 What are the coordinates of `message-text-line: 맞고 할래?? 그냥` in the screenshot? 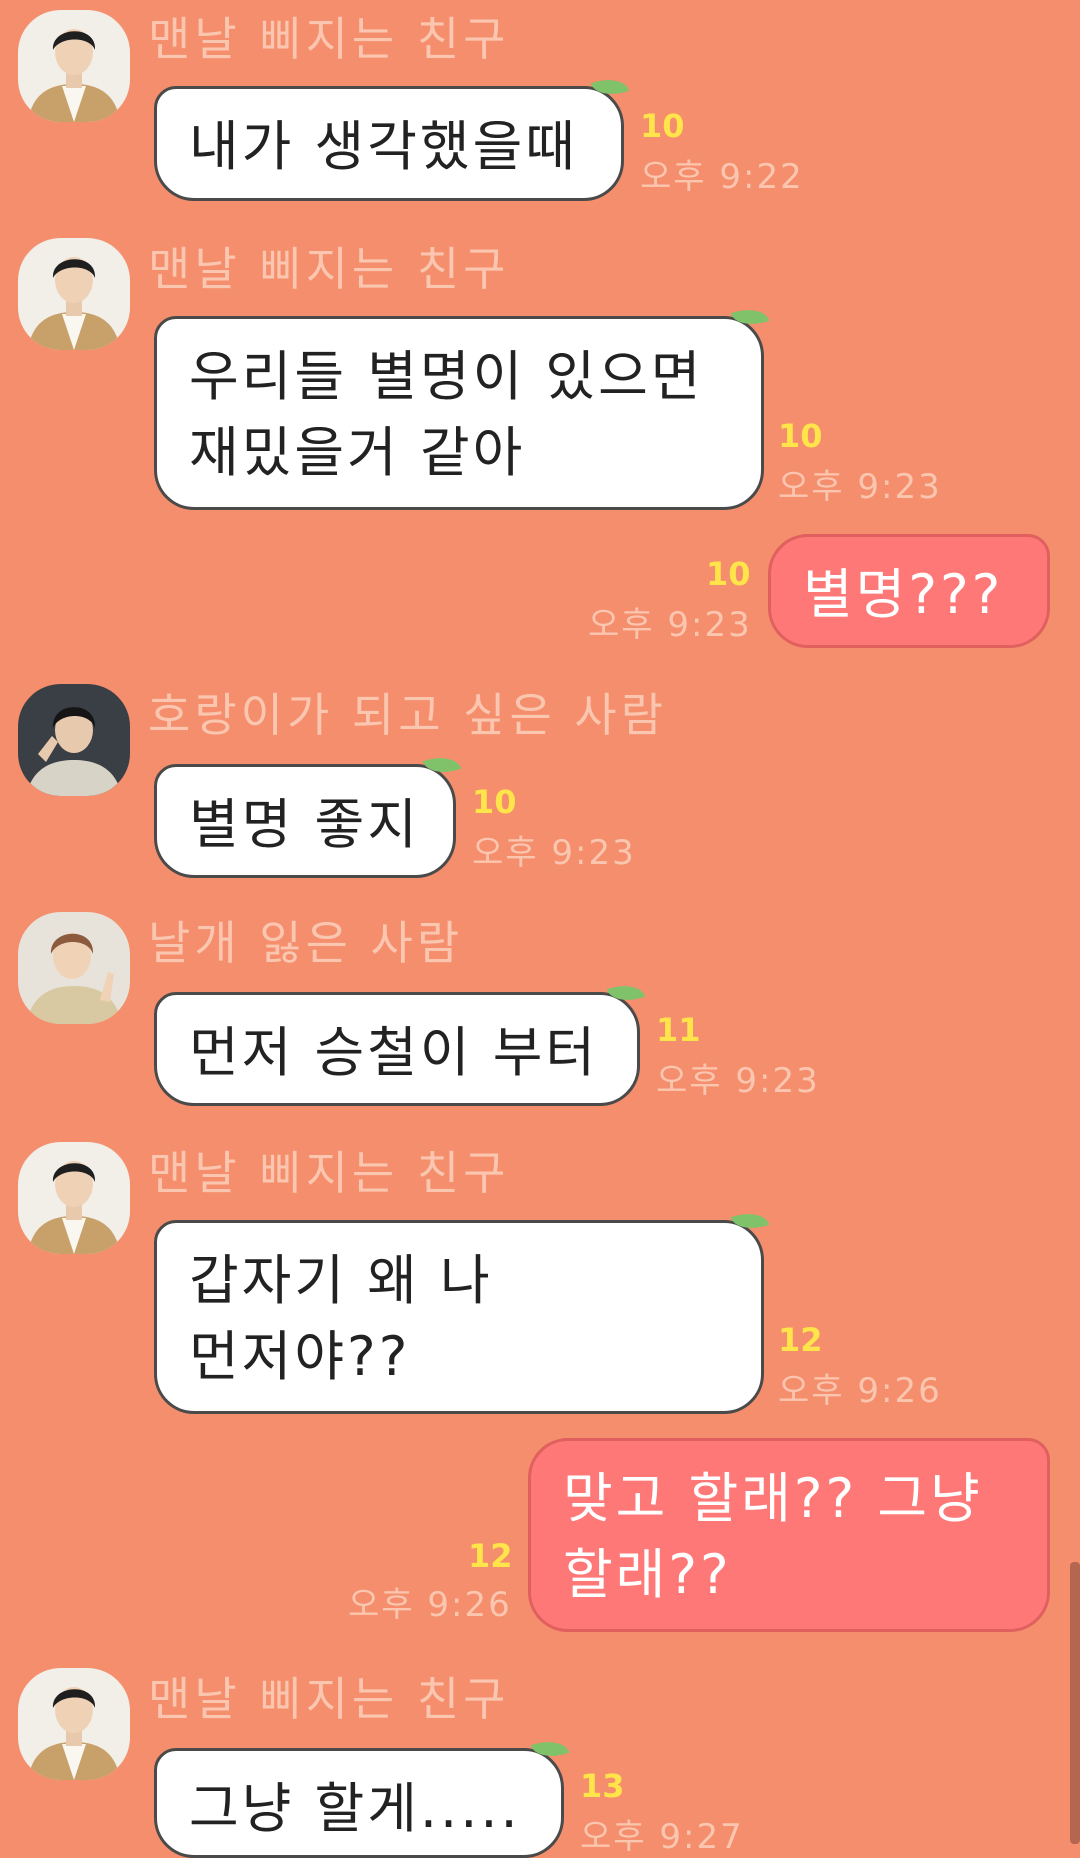 It's located at (773, 1498).